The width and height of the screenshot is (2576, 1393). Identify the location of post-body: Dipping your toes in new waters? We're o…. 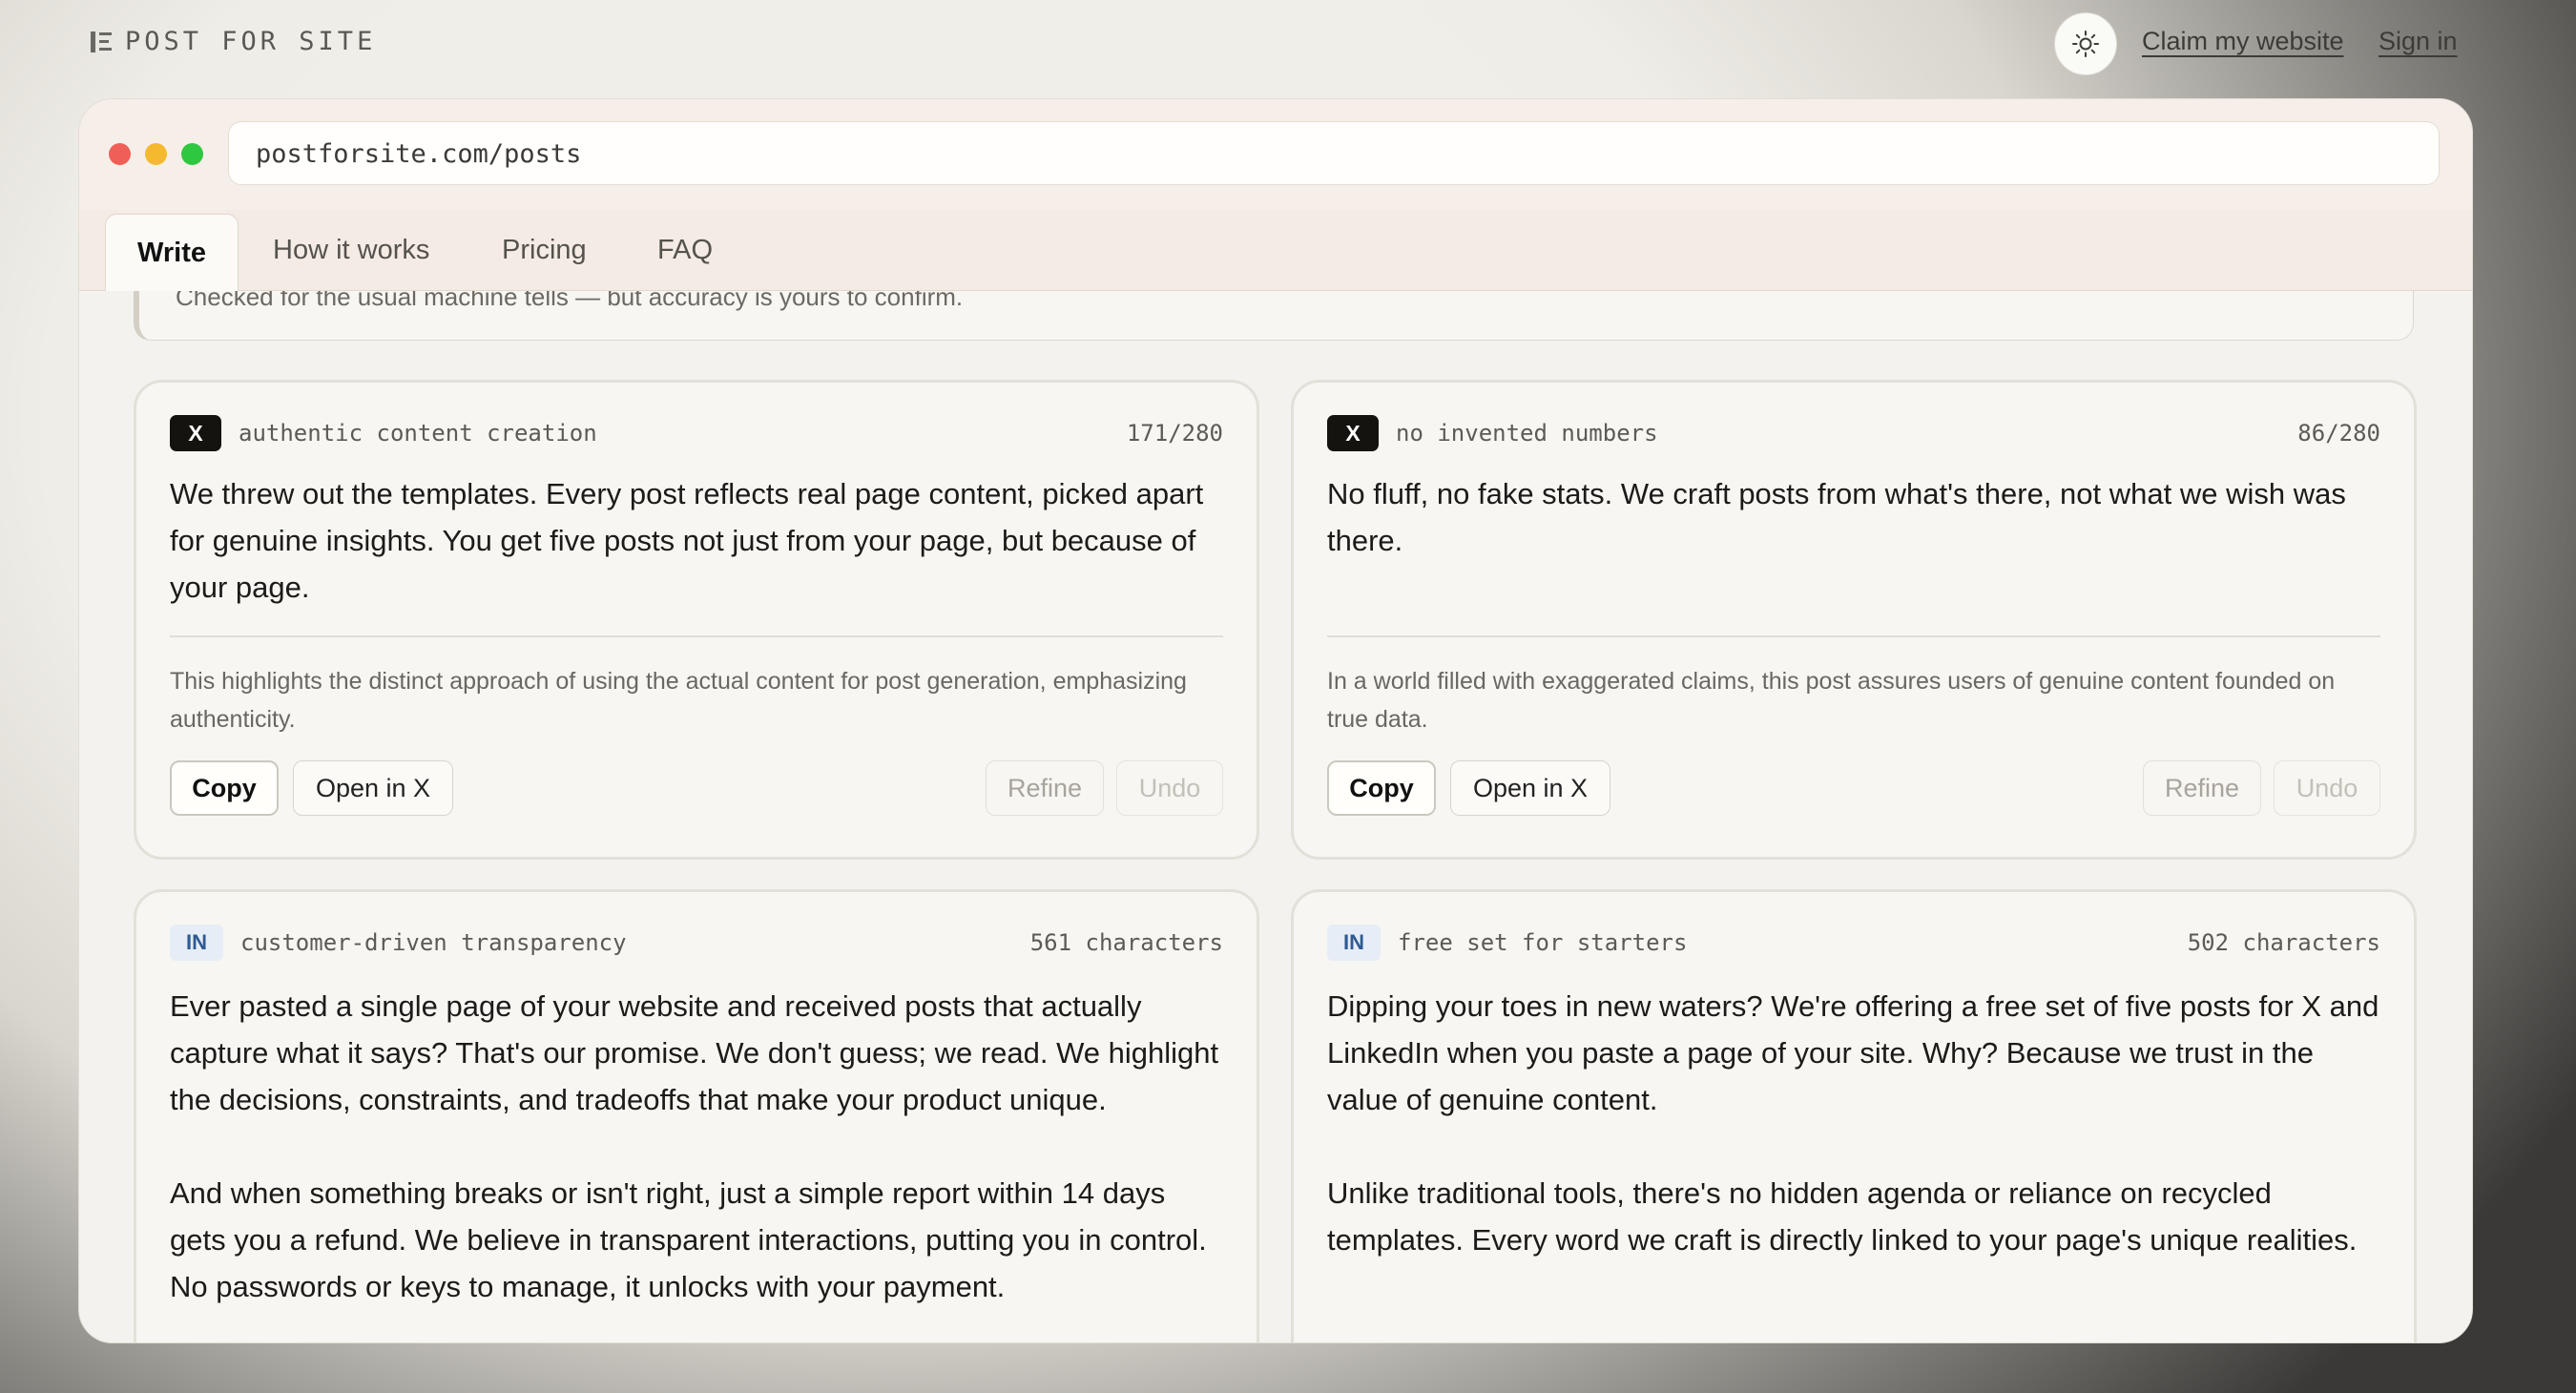
(1853, 1146).